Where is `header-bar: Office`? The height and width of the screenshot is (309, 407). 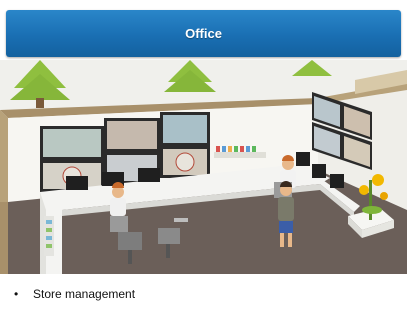 header-bar: Office is located at coordinates (203, 33).